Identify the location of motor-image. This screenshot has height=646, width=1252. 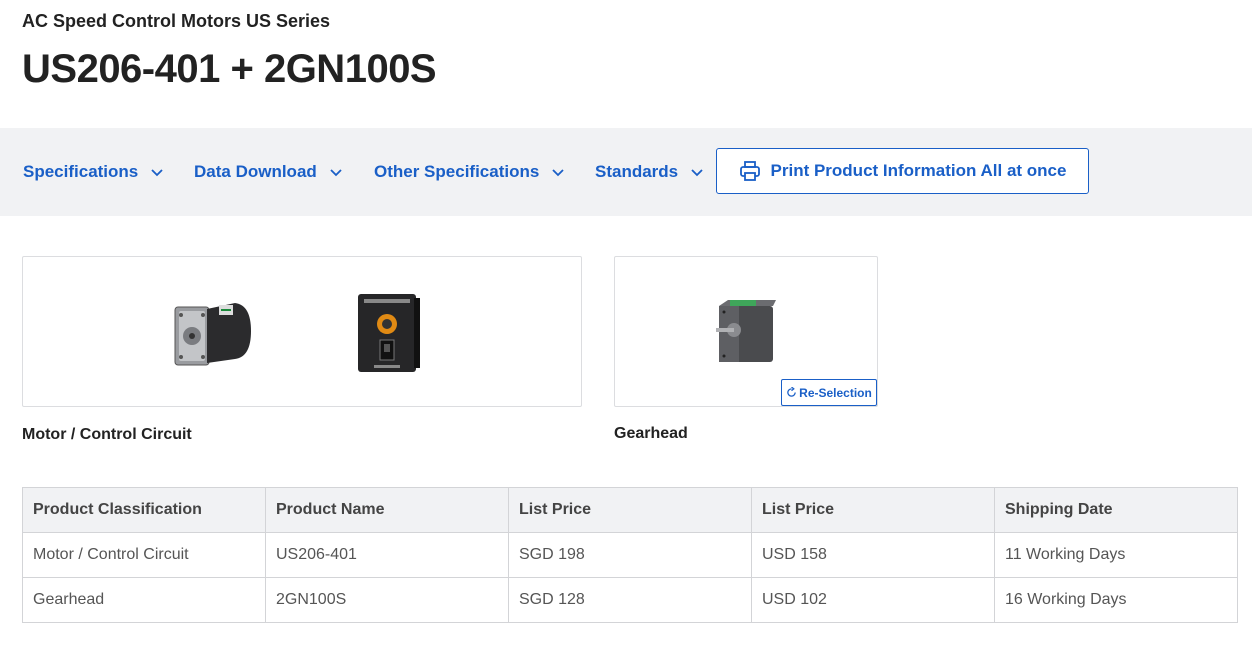
(212, 334).